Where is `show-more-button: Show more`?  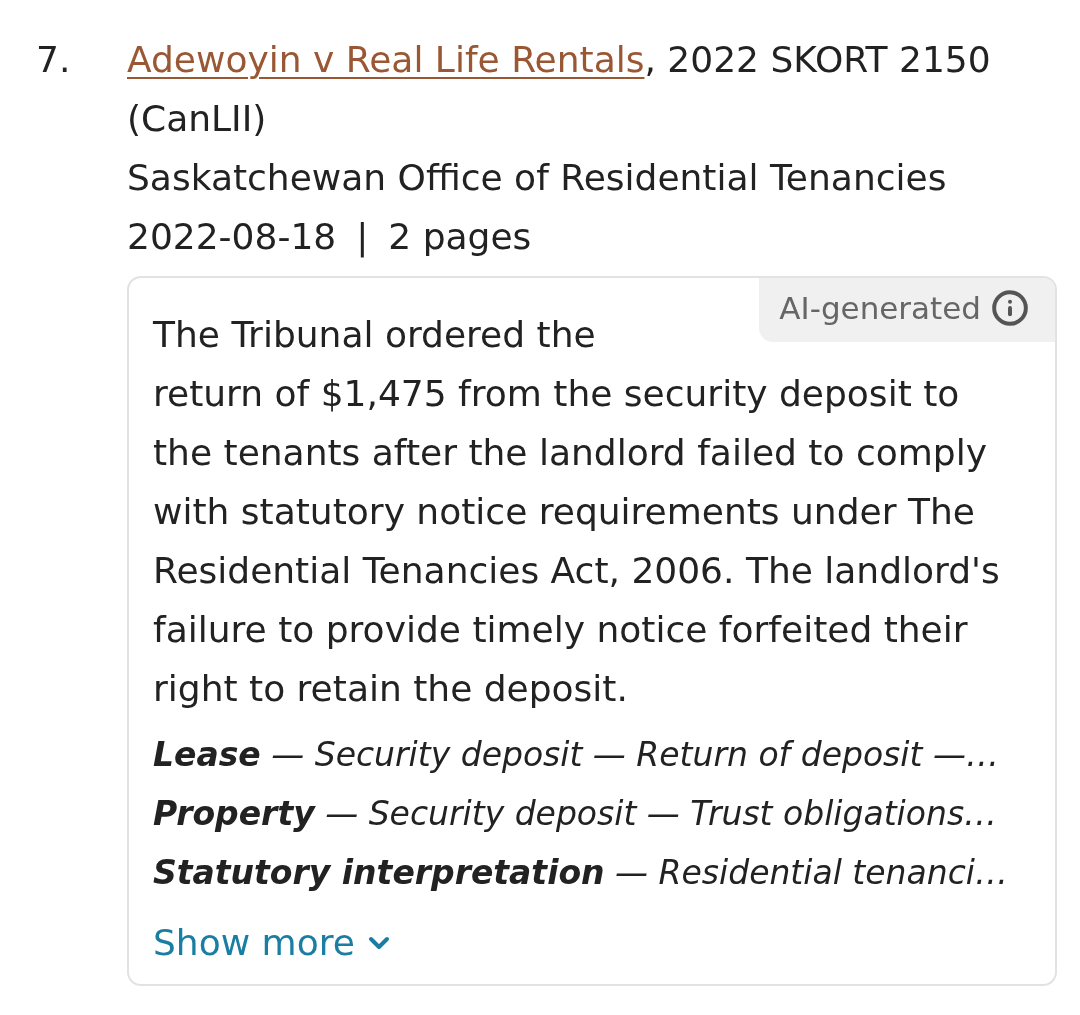 show-more-button: Show more is located at coordinates (274, 942).